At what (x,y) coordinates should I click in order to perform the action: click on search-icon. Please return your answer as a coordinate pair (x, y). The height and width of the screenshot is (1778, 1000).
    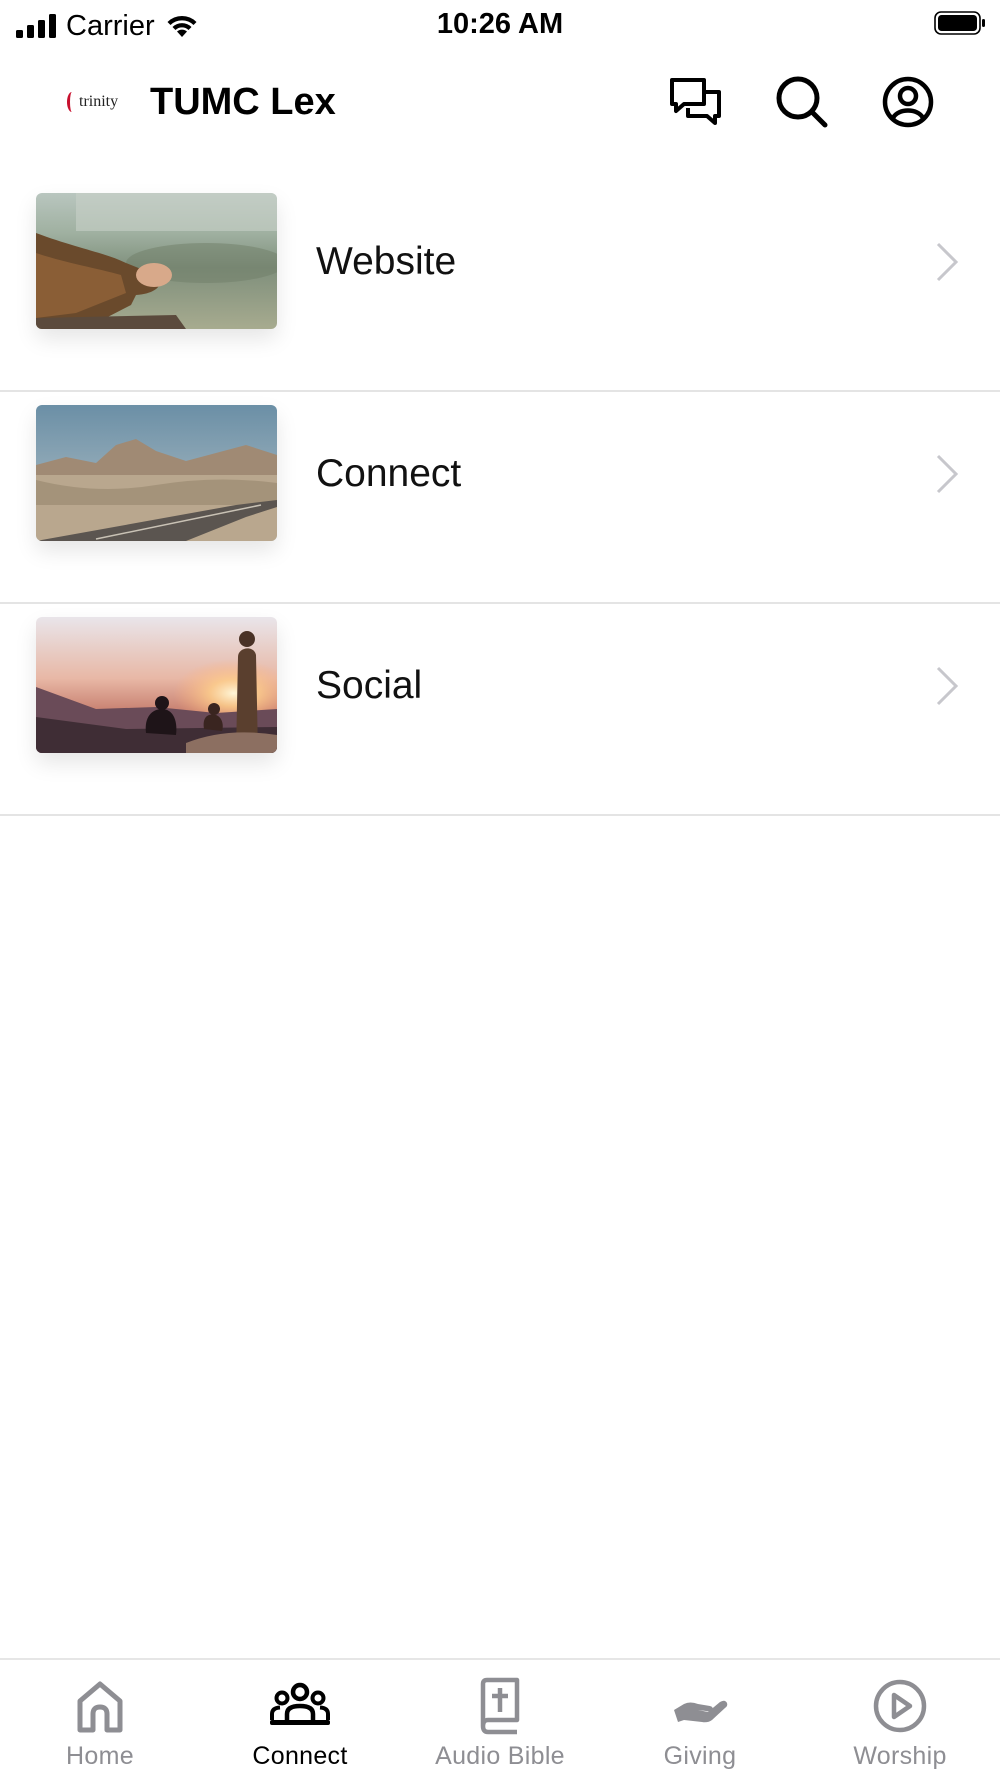
    Looking at the image, I should click on (802, 102).